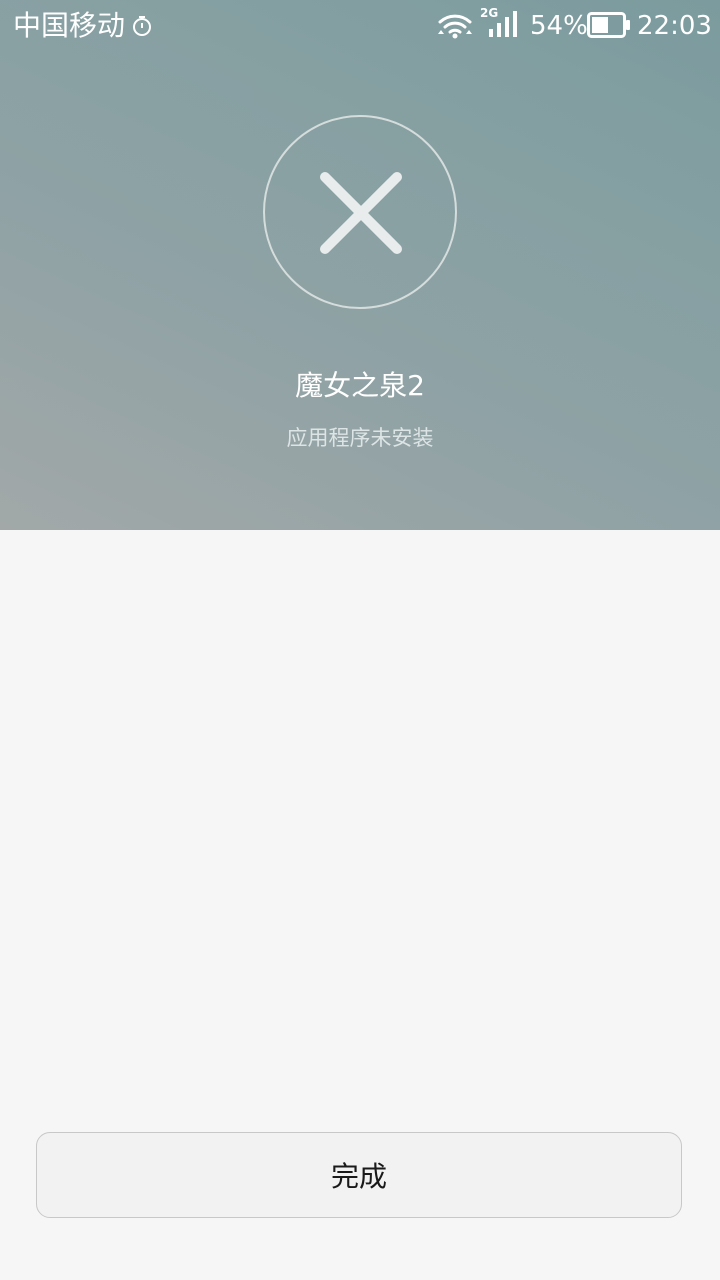  Describe the element at coordinates (360, 385) in the screenshot. I see `app-name: 魔女之泉2` at that location.